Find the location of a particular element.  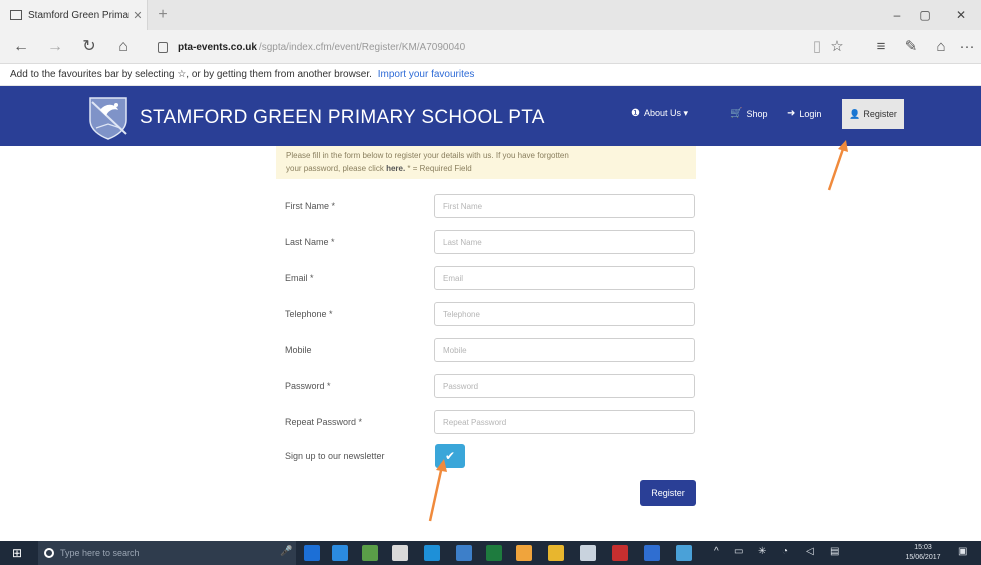

annotation-arrow-register is located at coordinates (837, 165).